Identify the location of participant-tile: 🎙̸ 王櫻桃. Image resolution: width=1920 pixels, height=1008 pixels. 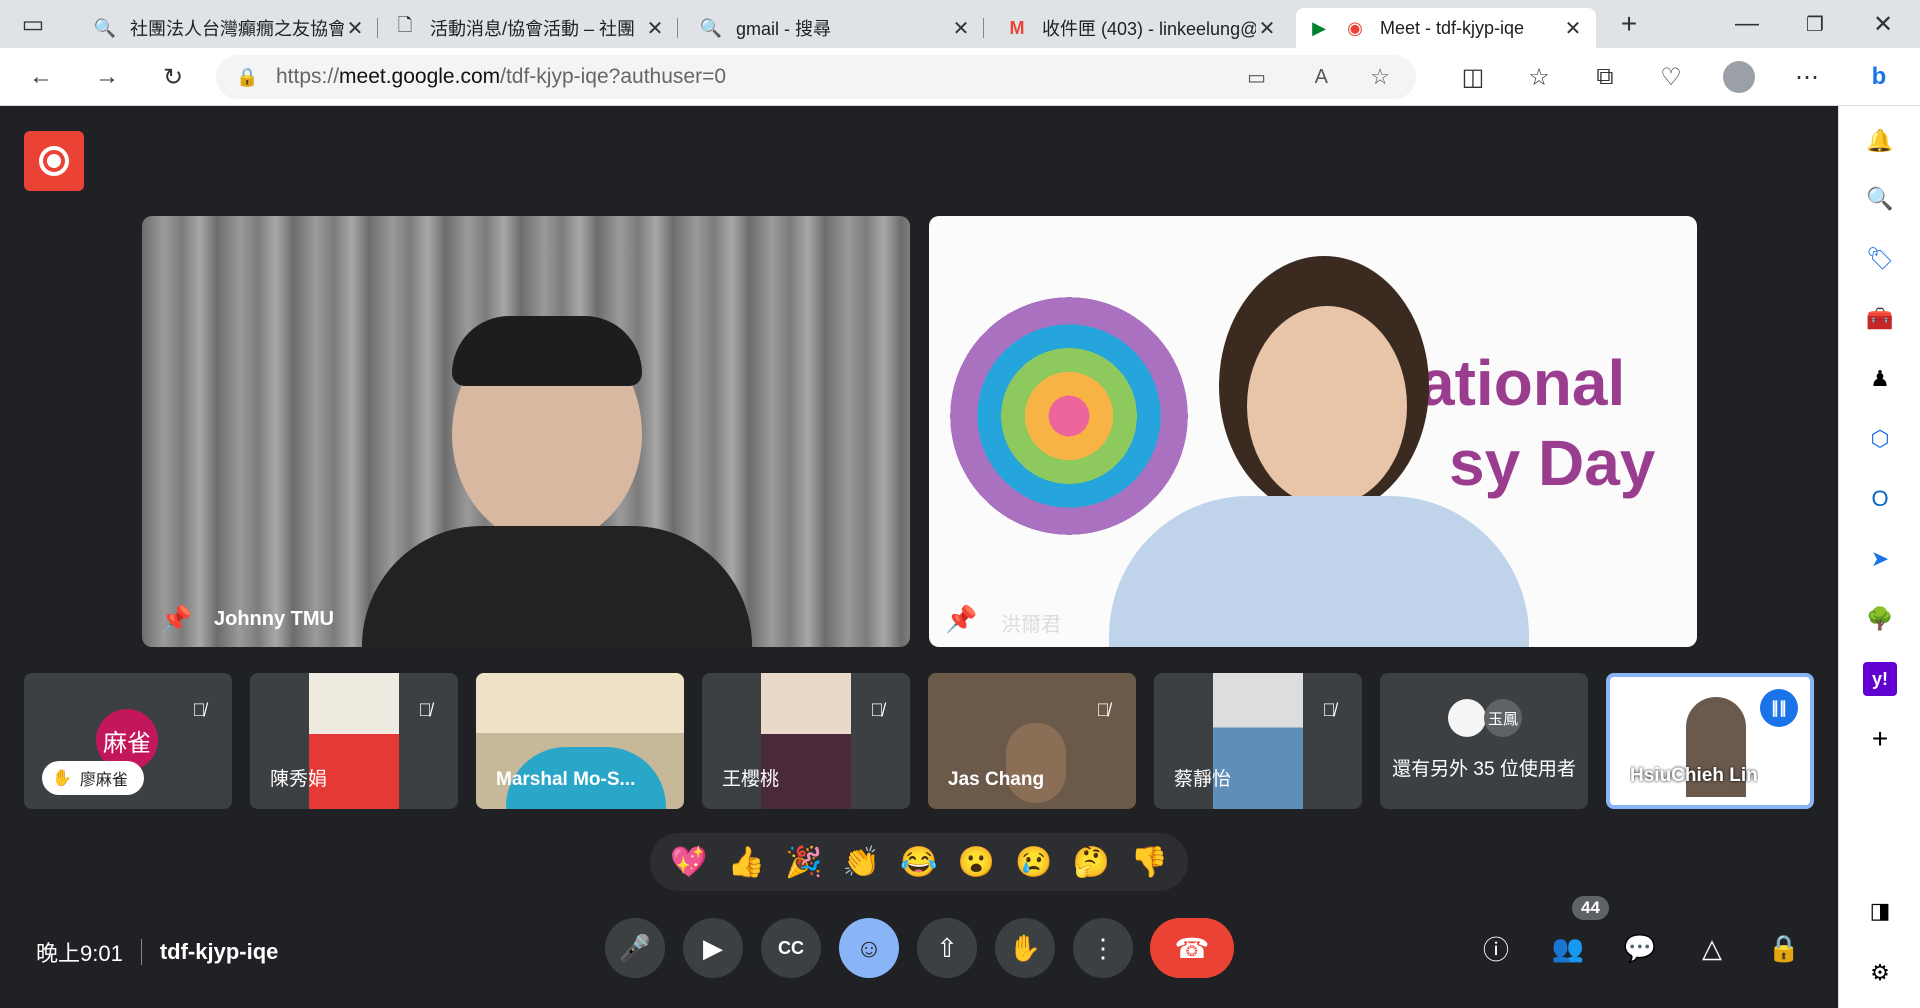
(806, 741).